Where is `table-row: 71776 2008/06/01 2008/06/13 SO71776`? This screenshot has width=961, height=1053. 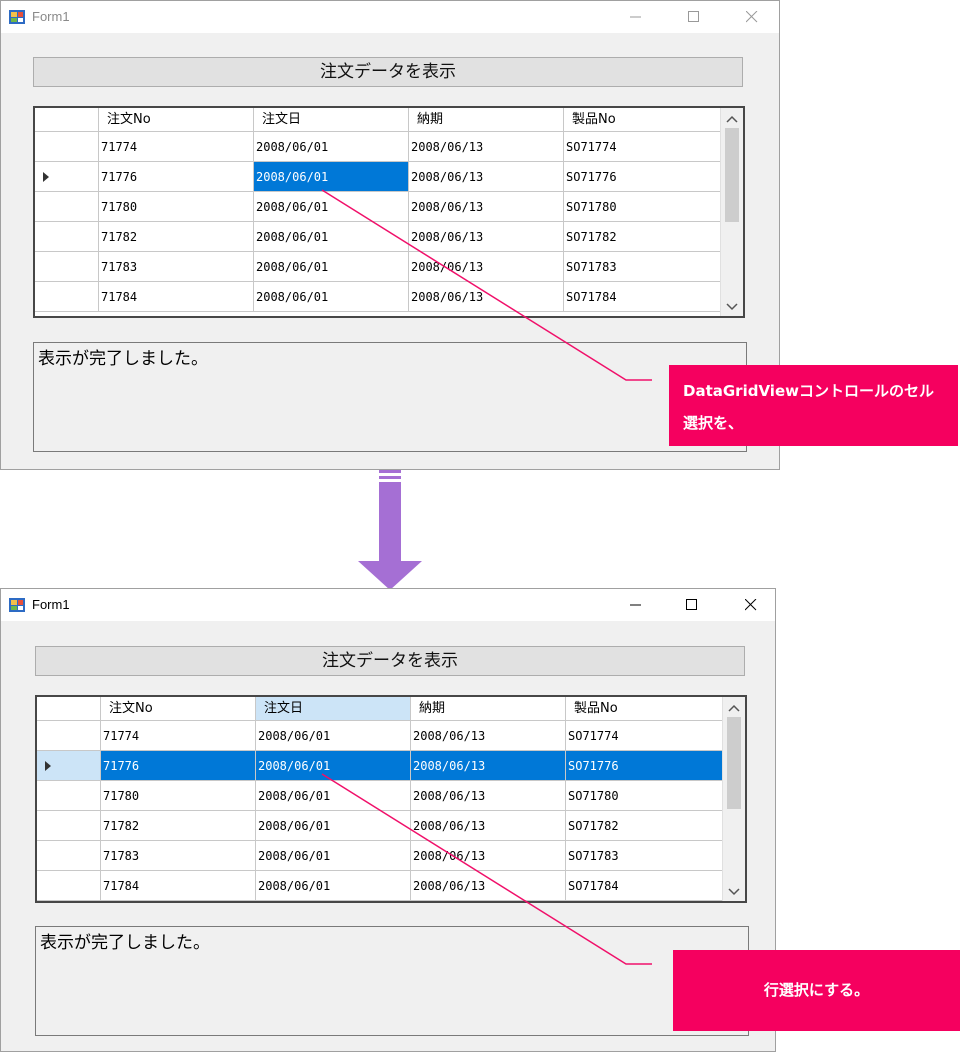
table-row: 71776 2008/06/01 2008/06/13 SO71776 is located at coordinates (378, 177).